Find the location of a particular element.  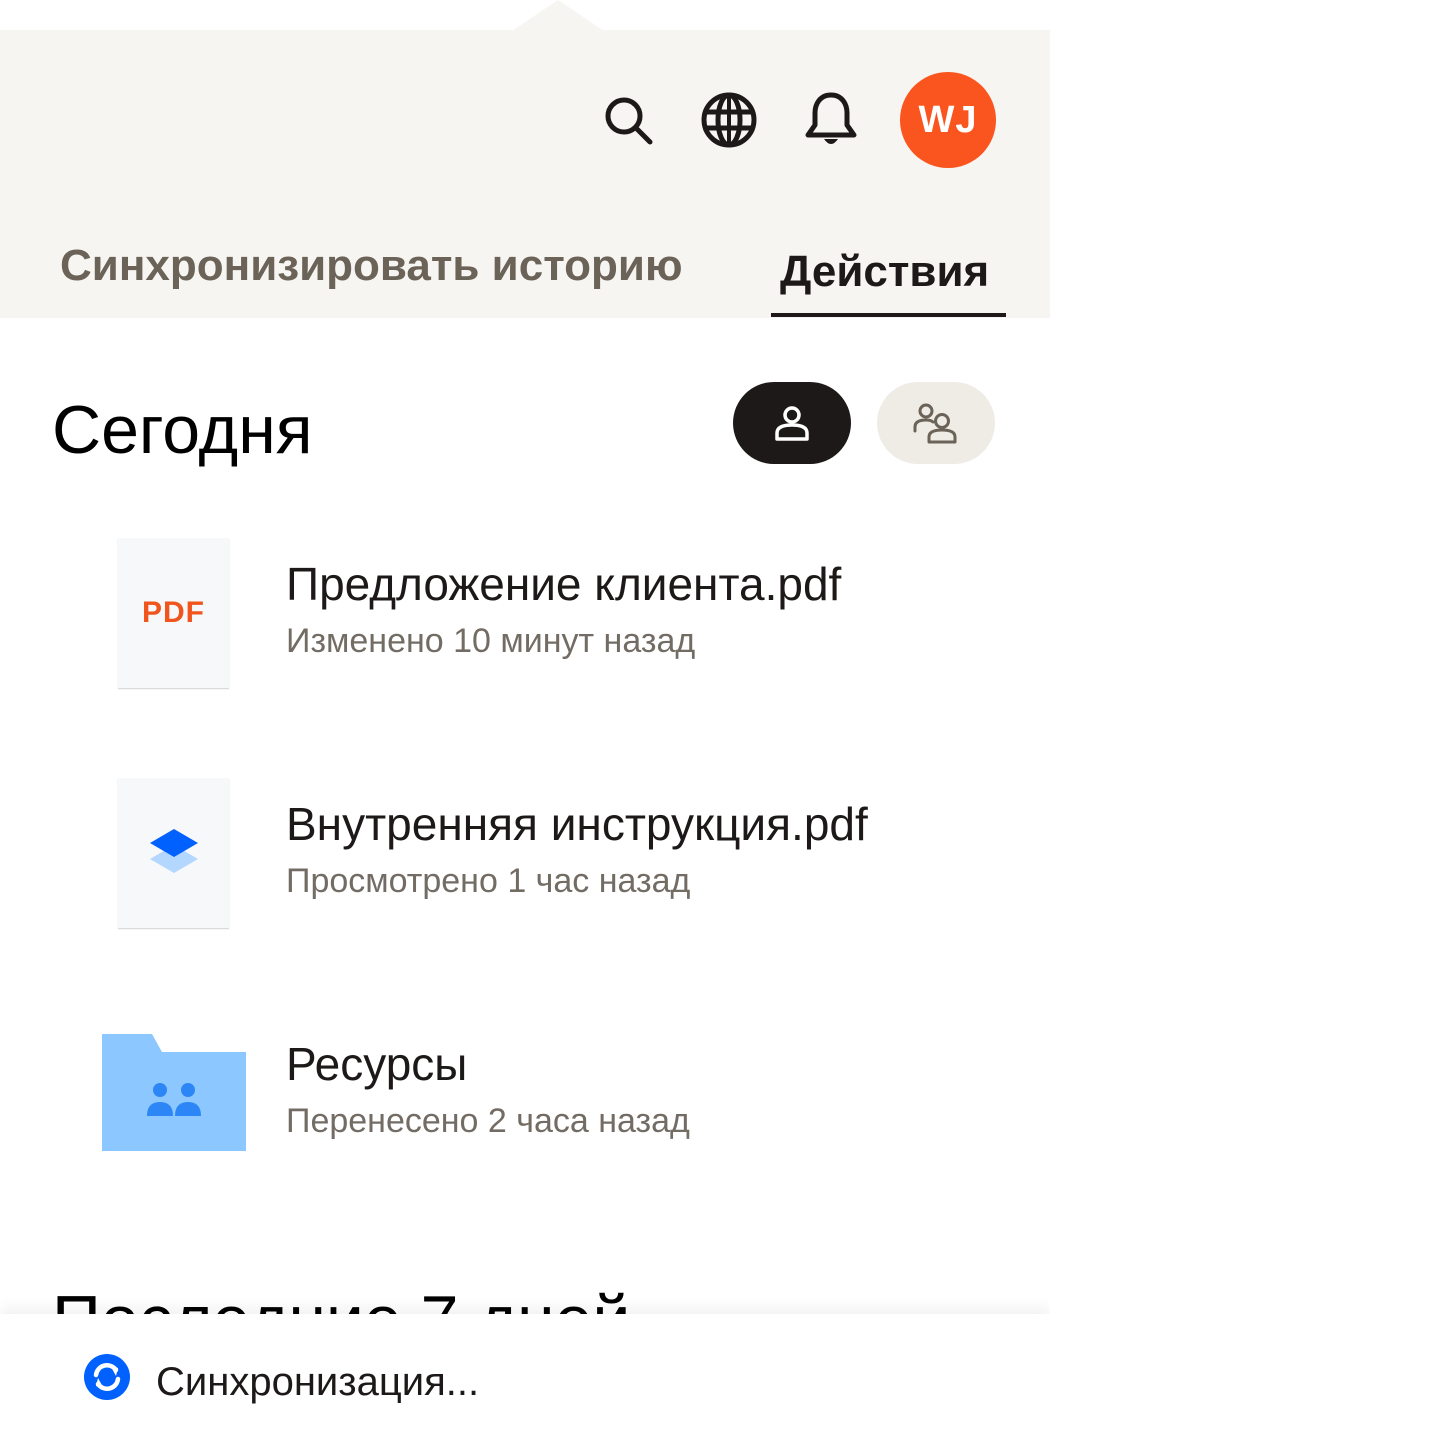

people-icon is located at coordinates (935, 423).